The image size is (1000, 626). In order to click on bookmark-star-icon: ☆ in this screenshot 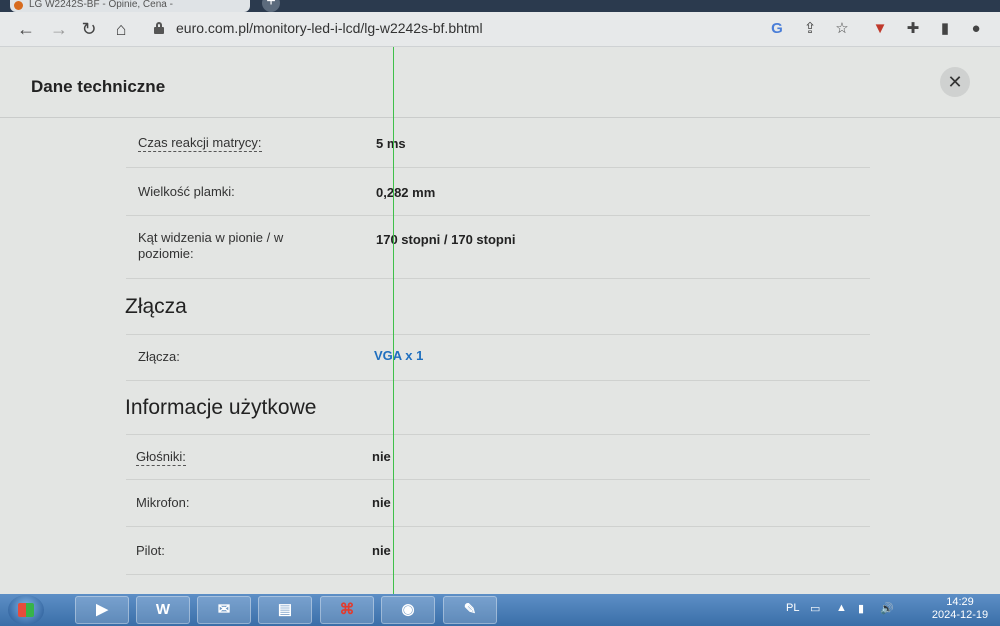, I will do `click(842, 29)`.